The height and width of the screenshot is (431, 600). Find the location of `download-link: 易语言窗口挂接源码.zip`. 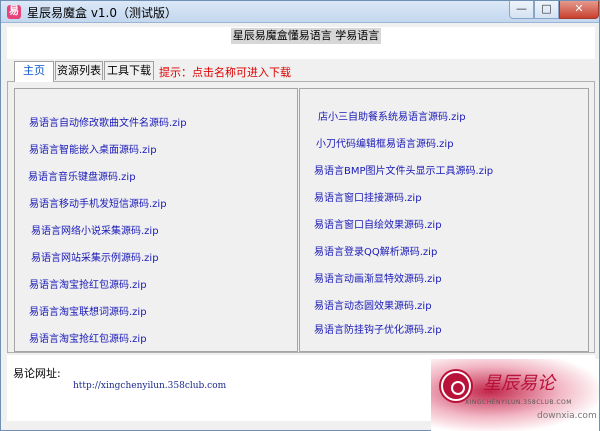

download-link: 易语言窗口挂接源码.zip is located at coordinates (368, 196).